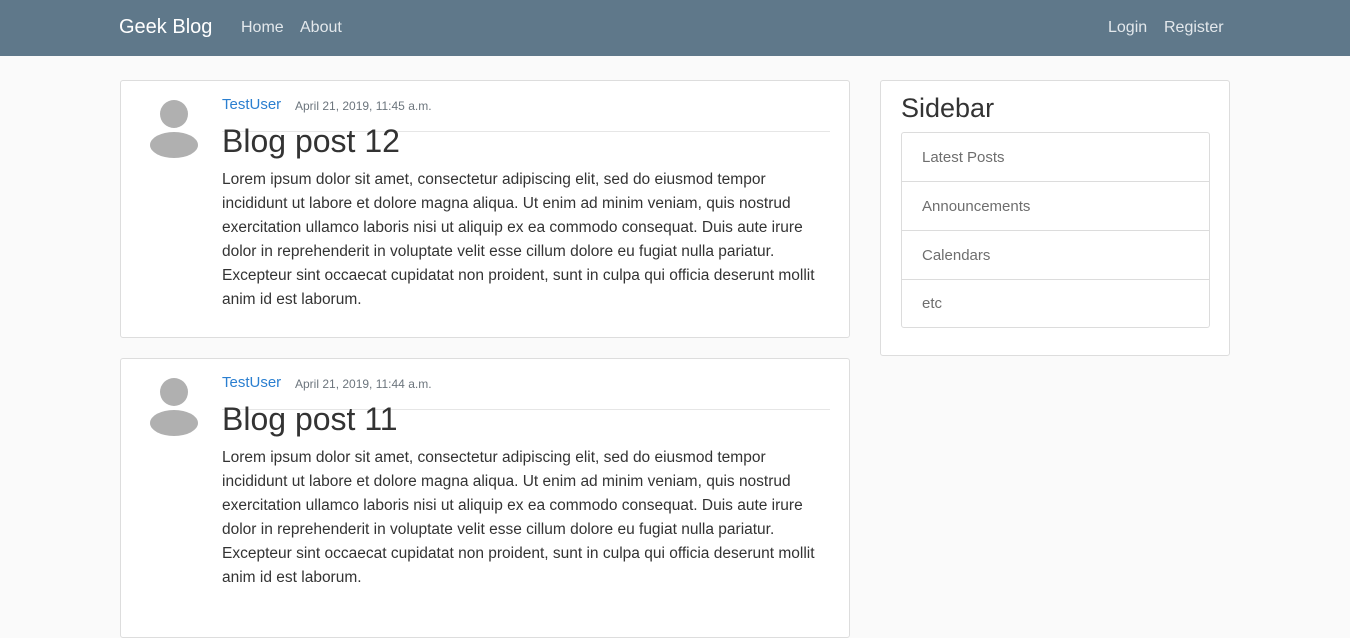 The width and height of the screenshot is (1350, 638). What do you see at coordinates (1055, 157) in the screenshot?
I see `sidebar-item-latest-posts: Latest Posts` at bounding box center [1055, 157].